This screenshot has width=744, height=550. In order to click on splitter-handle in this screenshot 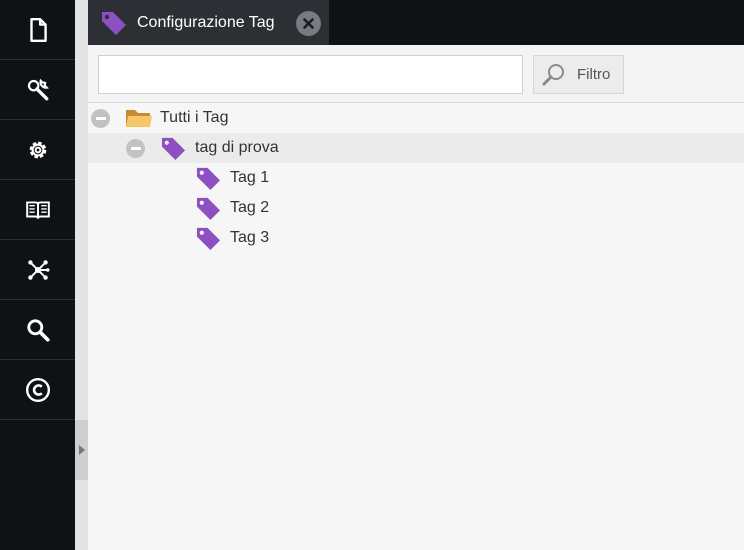, I will do `click(81, 450)`.